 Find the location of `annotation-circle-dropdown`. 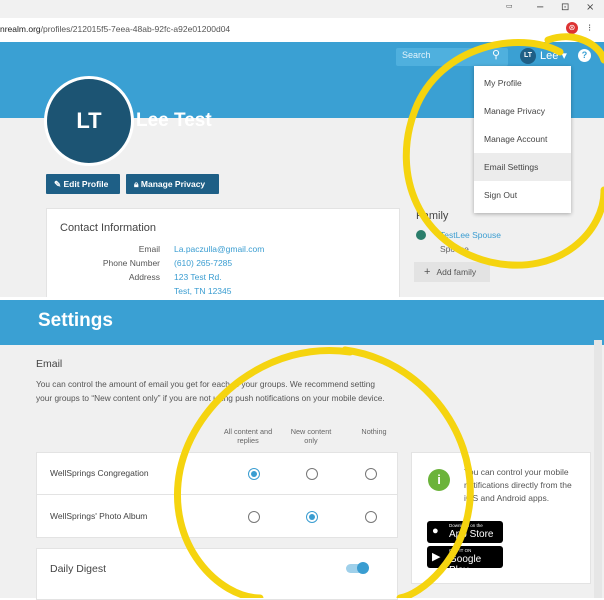

annotation-circle-dropdown is located at coordinates (503, 154).